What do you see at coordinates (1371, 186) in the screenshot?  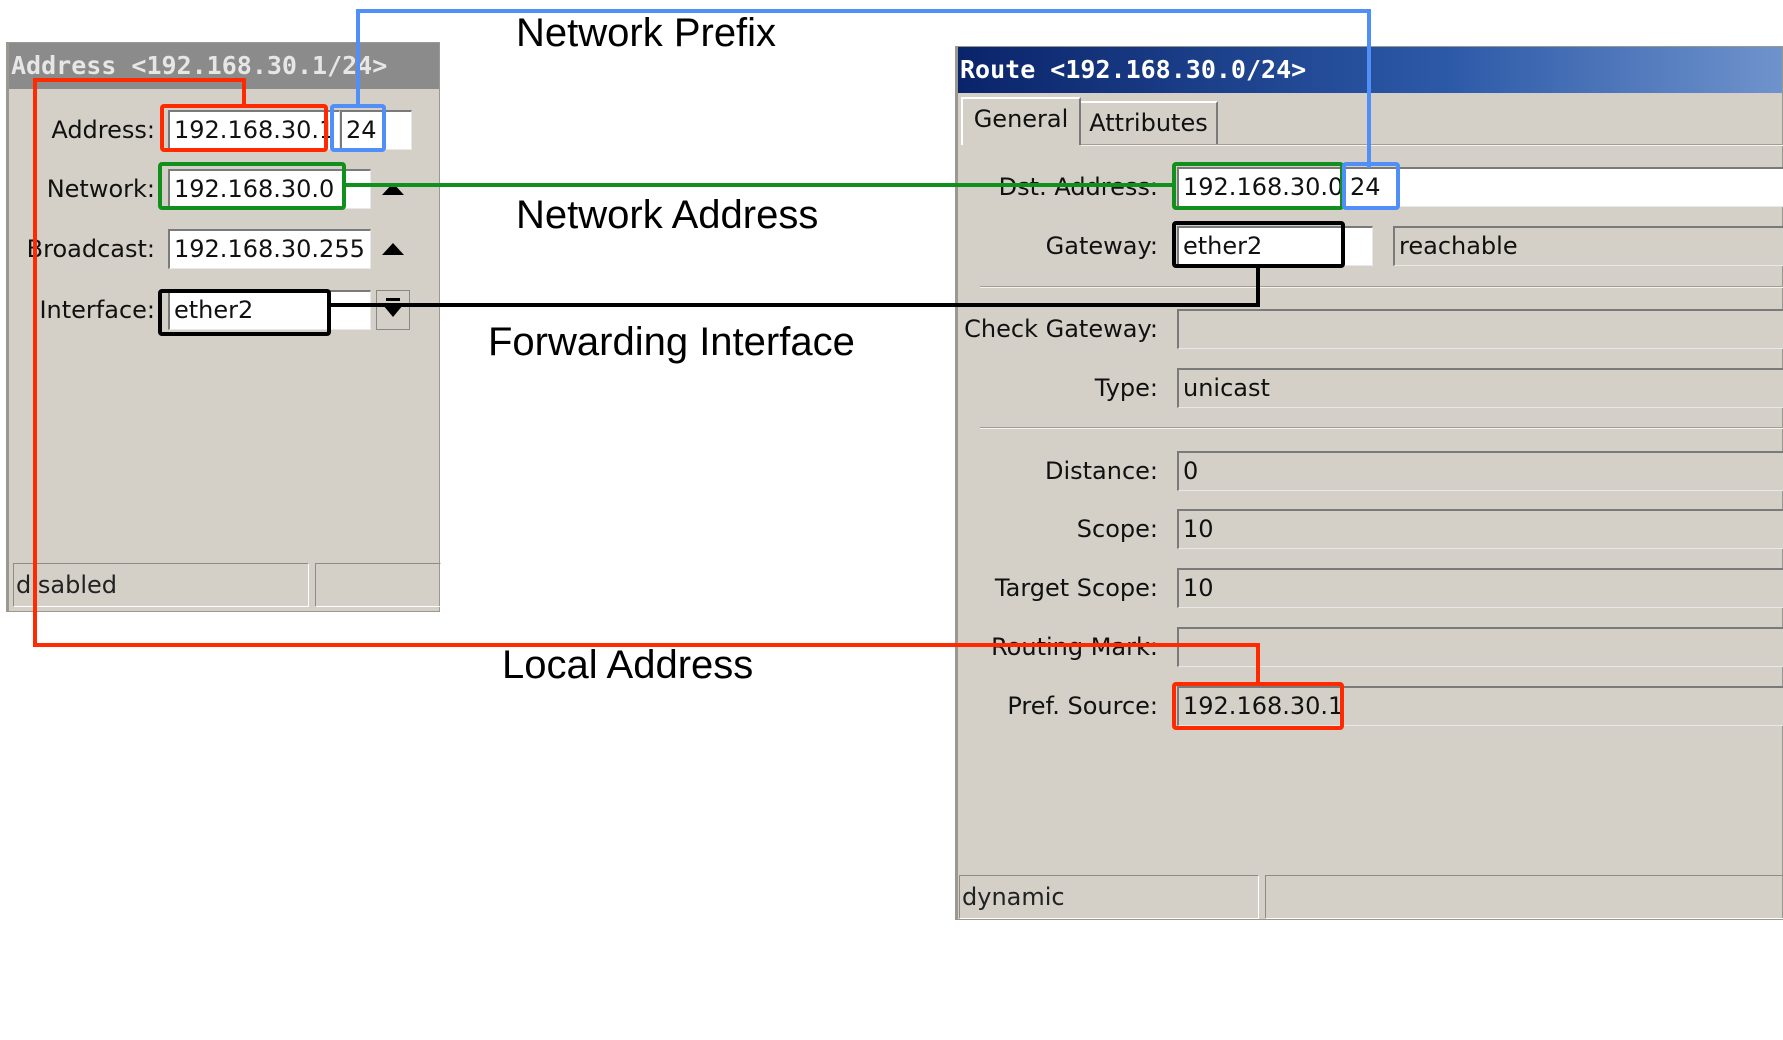 I see `dst-prefix-highlight` at bounding box center [1371, 186].